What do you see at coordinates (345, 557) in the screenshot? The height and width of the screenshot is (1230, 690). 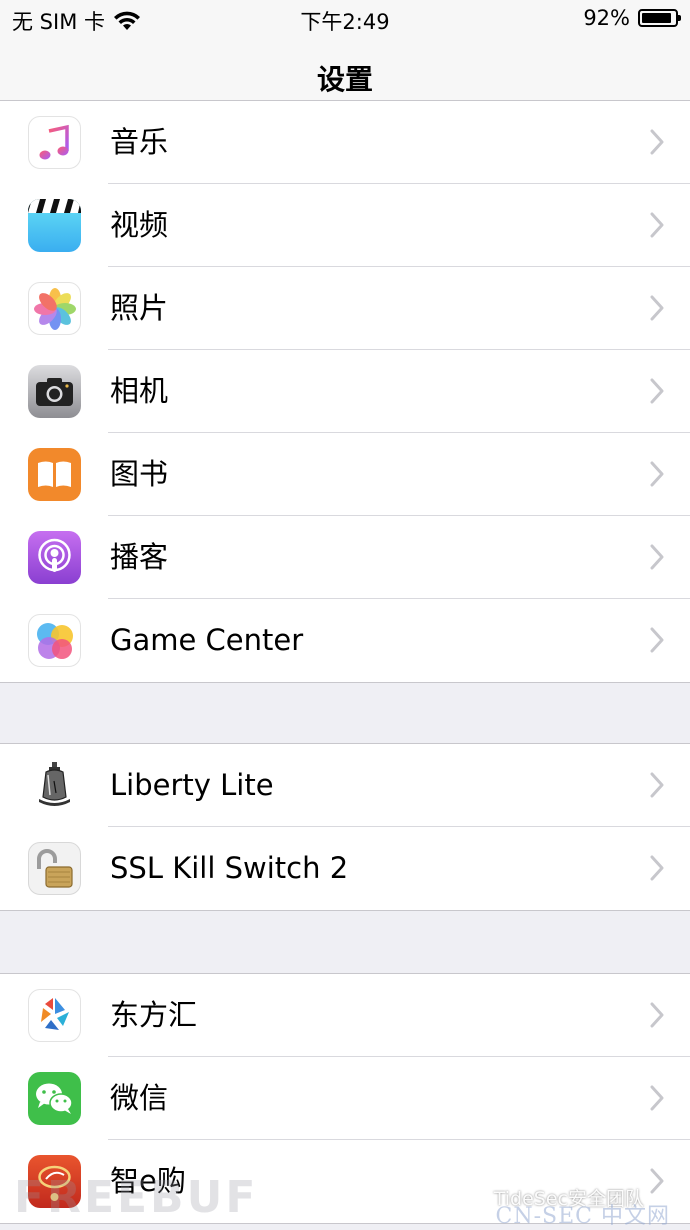 I see `settings-row-podcasts: 播客` at bounding box center [345, 557].